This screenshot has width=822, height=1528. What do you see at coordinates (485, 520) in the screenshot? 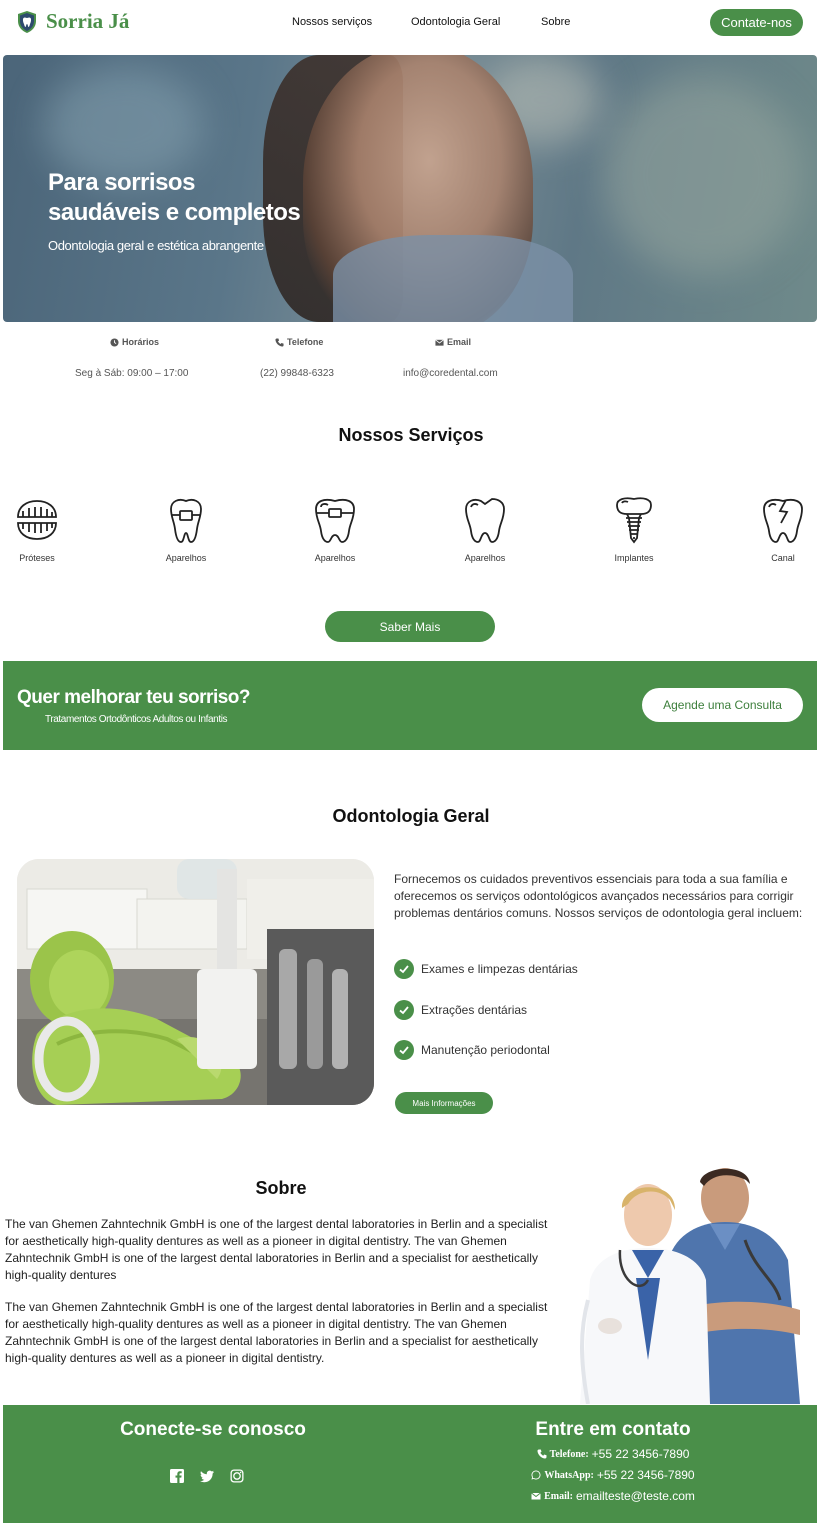
I see `tooth-icon` at bounding box center [485, 520].